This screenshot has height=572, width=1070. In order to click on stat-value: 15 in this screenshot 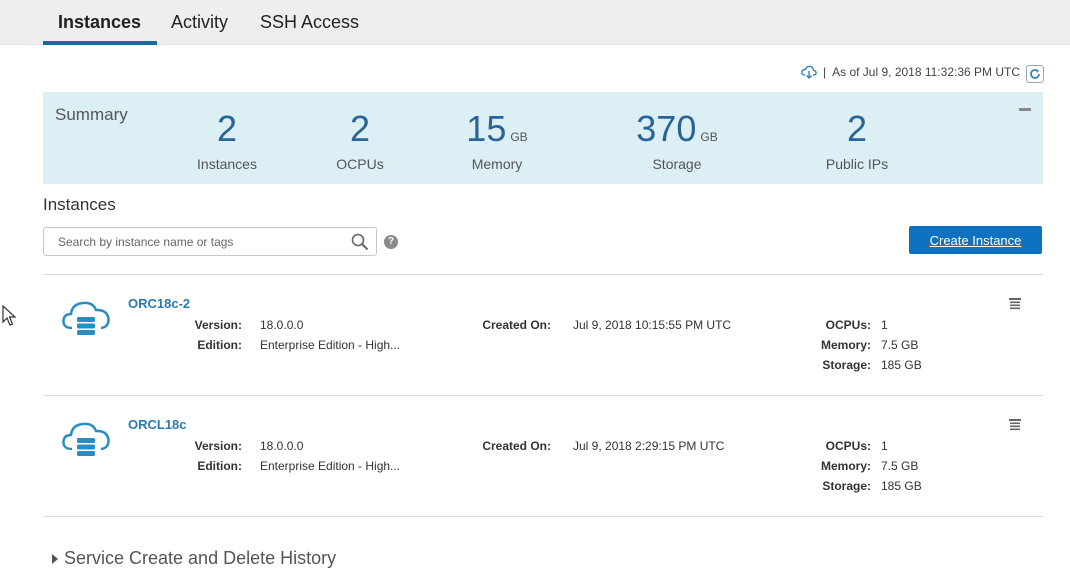, I will do `click(486, 128)`.